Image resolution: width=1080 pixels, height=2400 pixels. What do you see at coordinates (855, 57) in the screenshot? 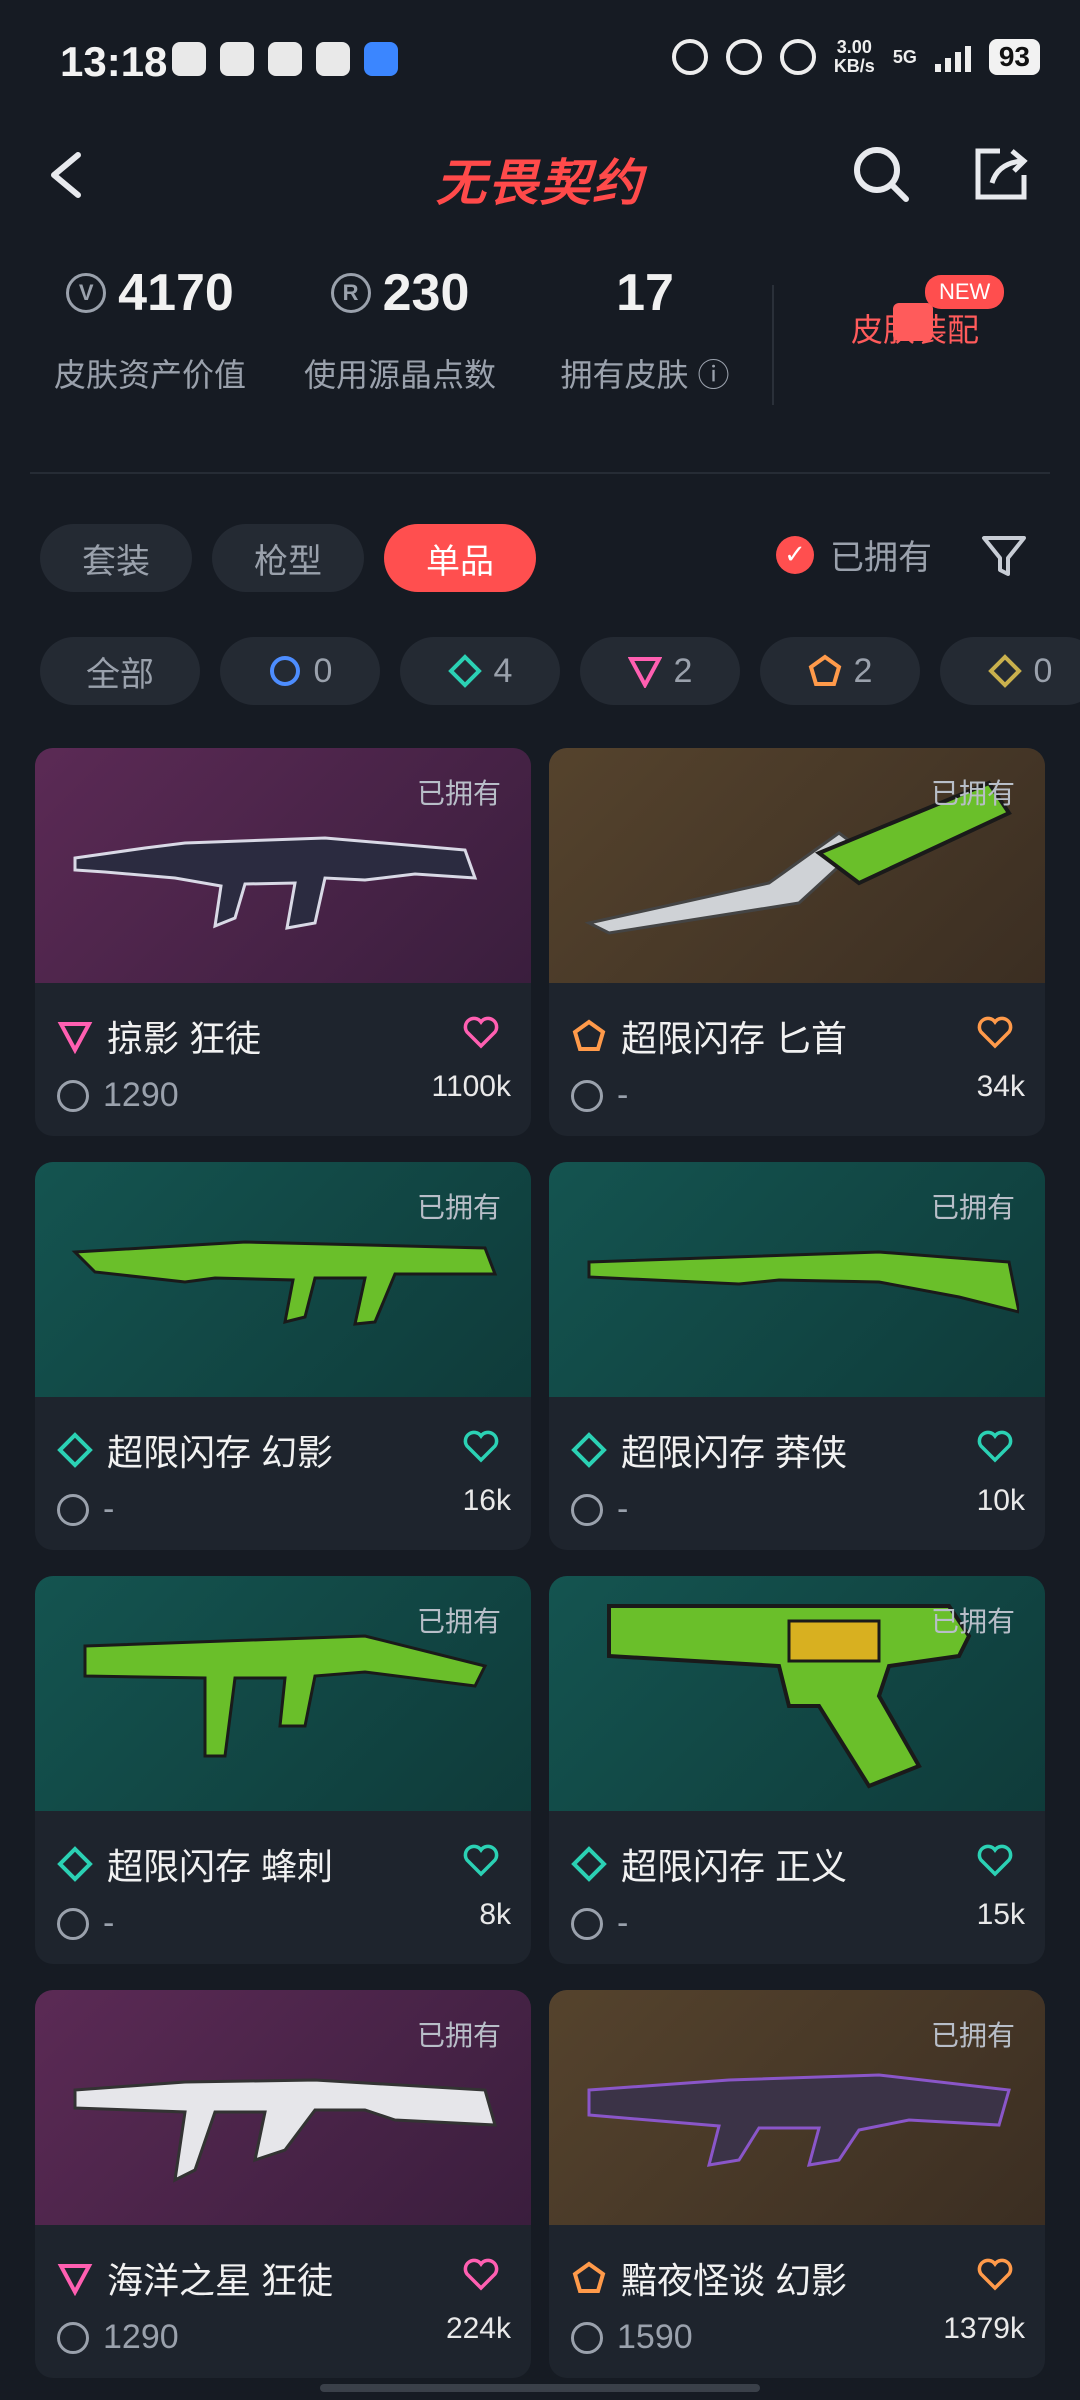
I see `status-indicators: 3.00 KB/s 5G 93` at bounding box center [855, 57].